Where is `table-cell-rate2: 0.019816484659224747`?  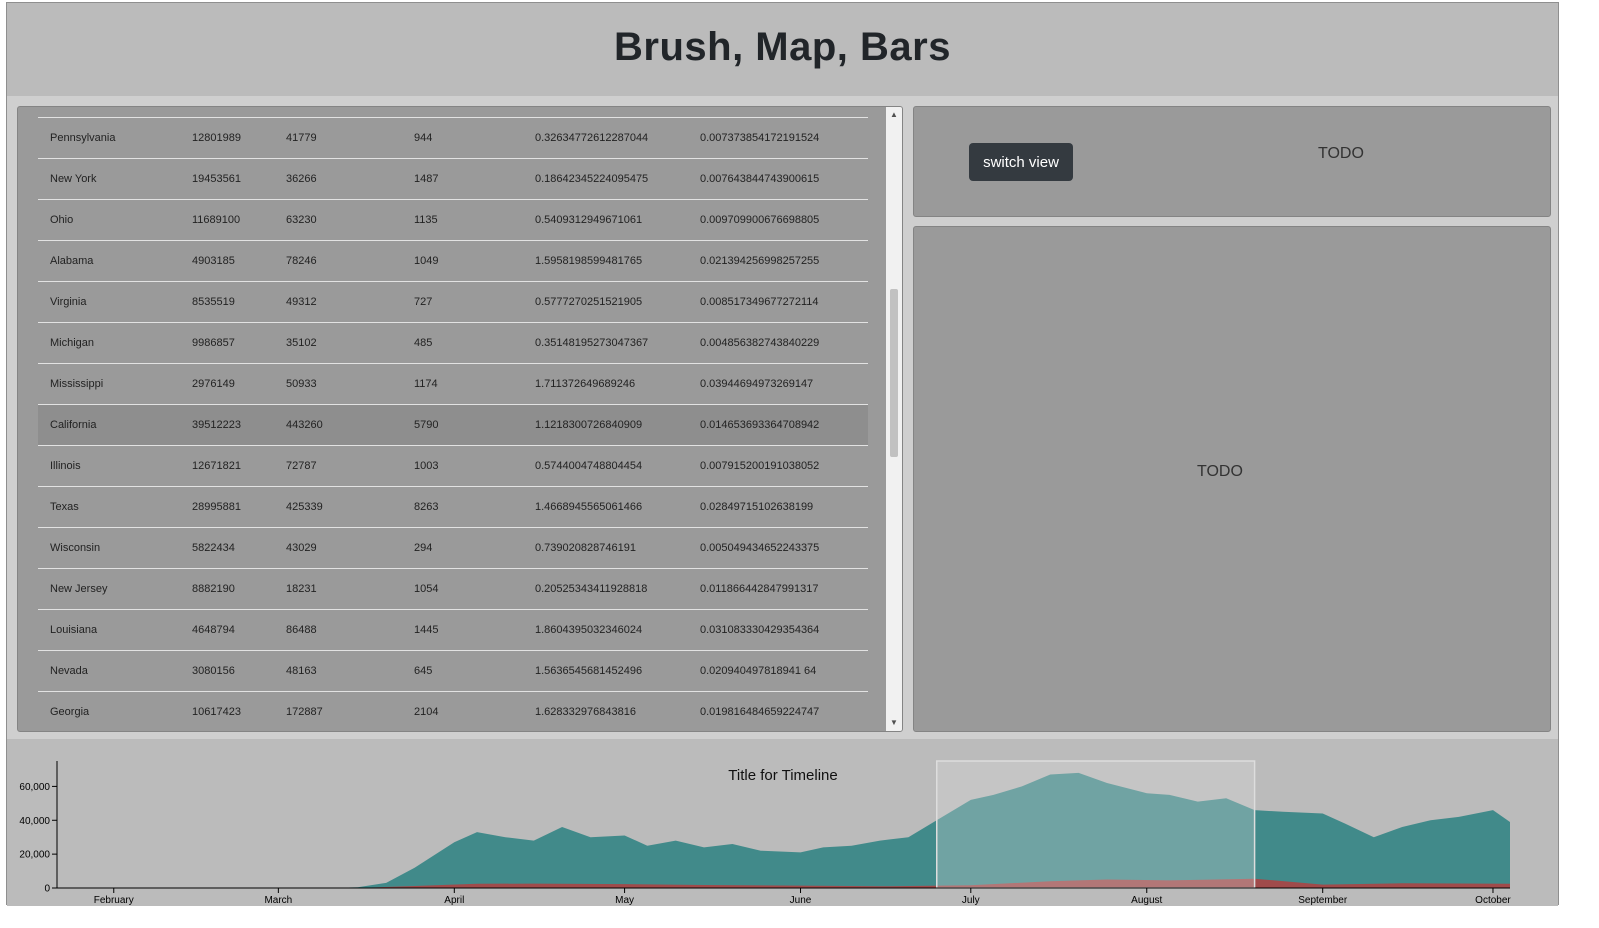
table-cell-rate2: 0.019816484659224747 is located at coordinates (760, 712).